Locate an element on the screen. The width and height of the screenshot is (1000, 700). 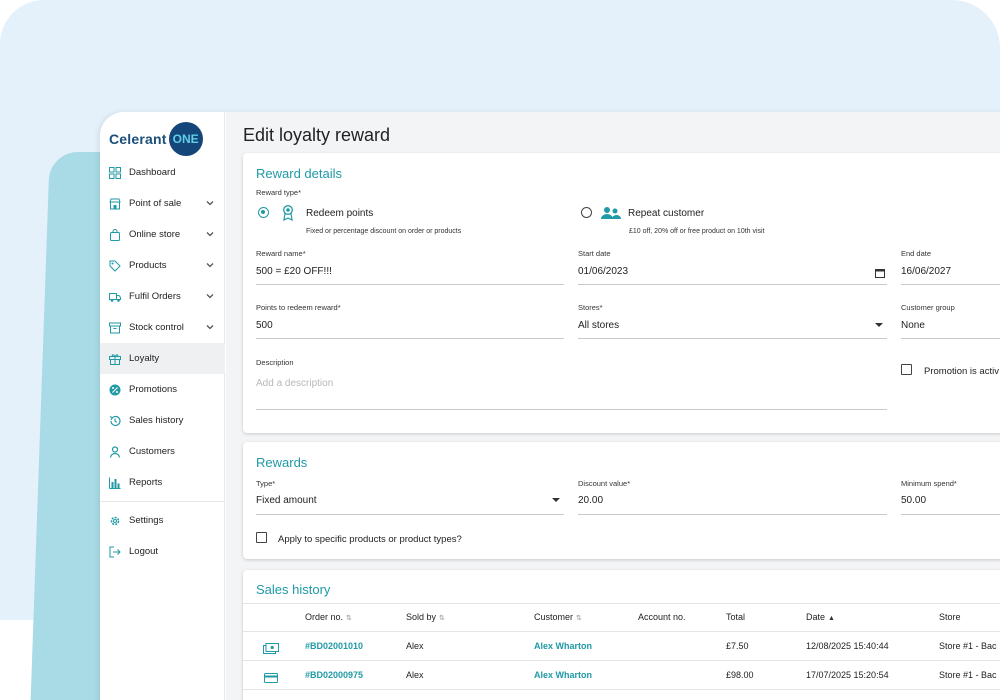
sidebar-item-logout: Logout is located at coordinates (162, 551).